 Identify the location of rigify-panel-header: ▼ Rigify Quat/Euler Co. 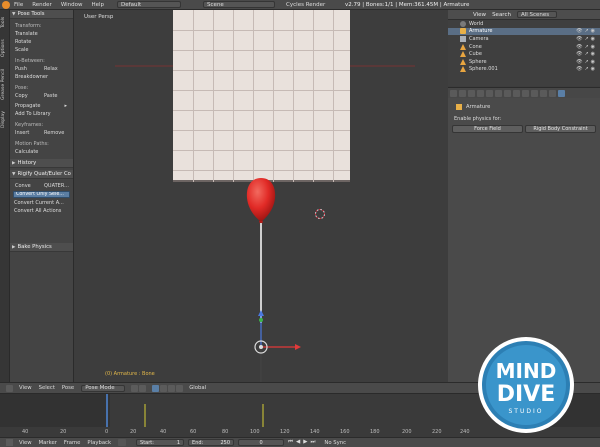
(41, 174).